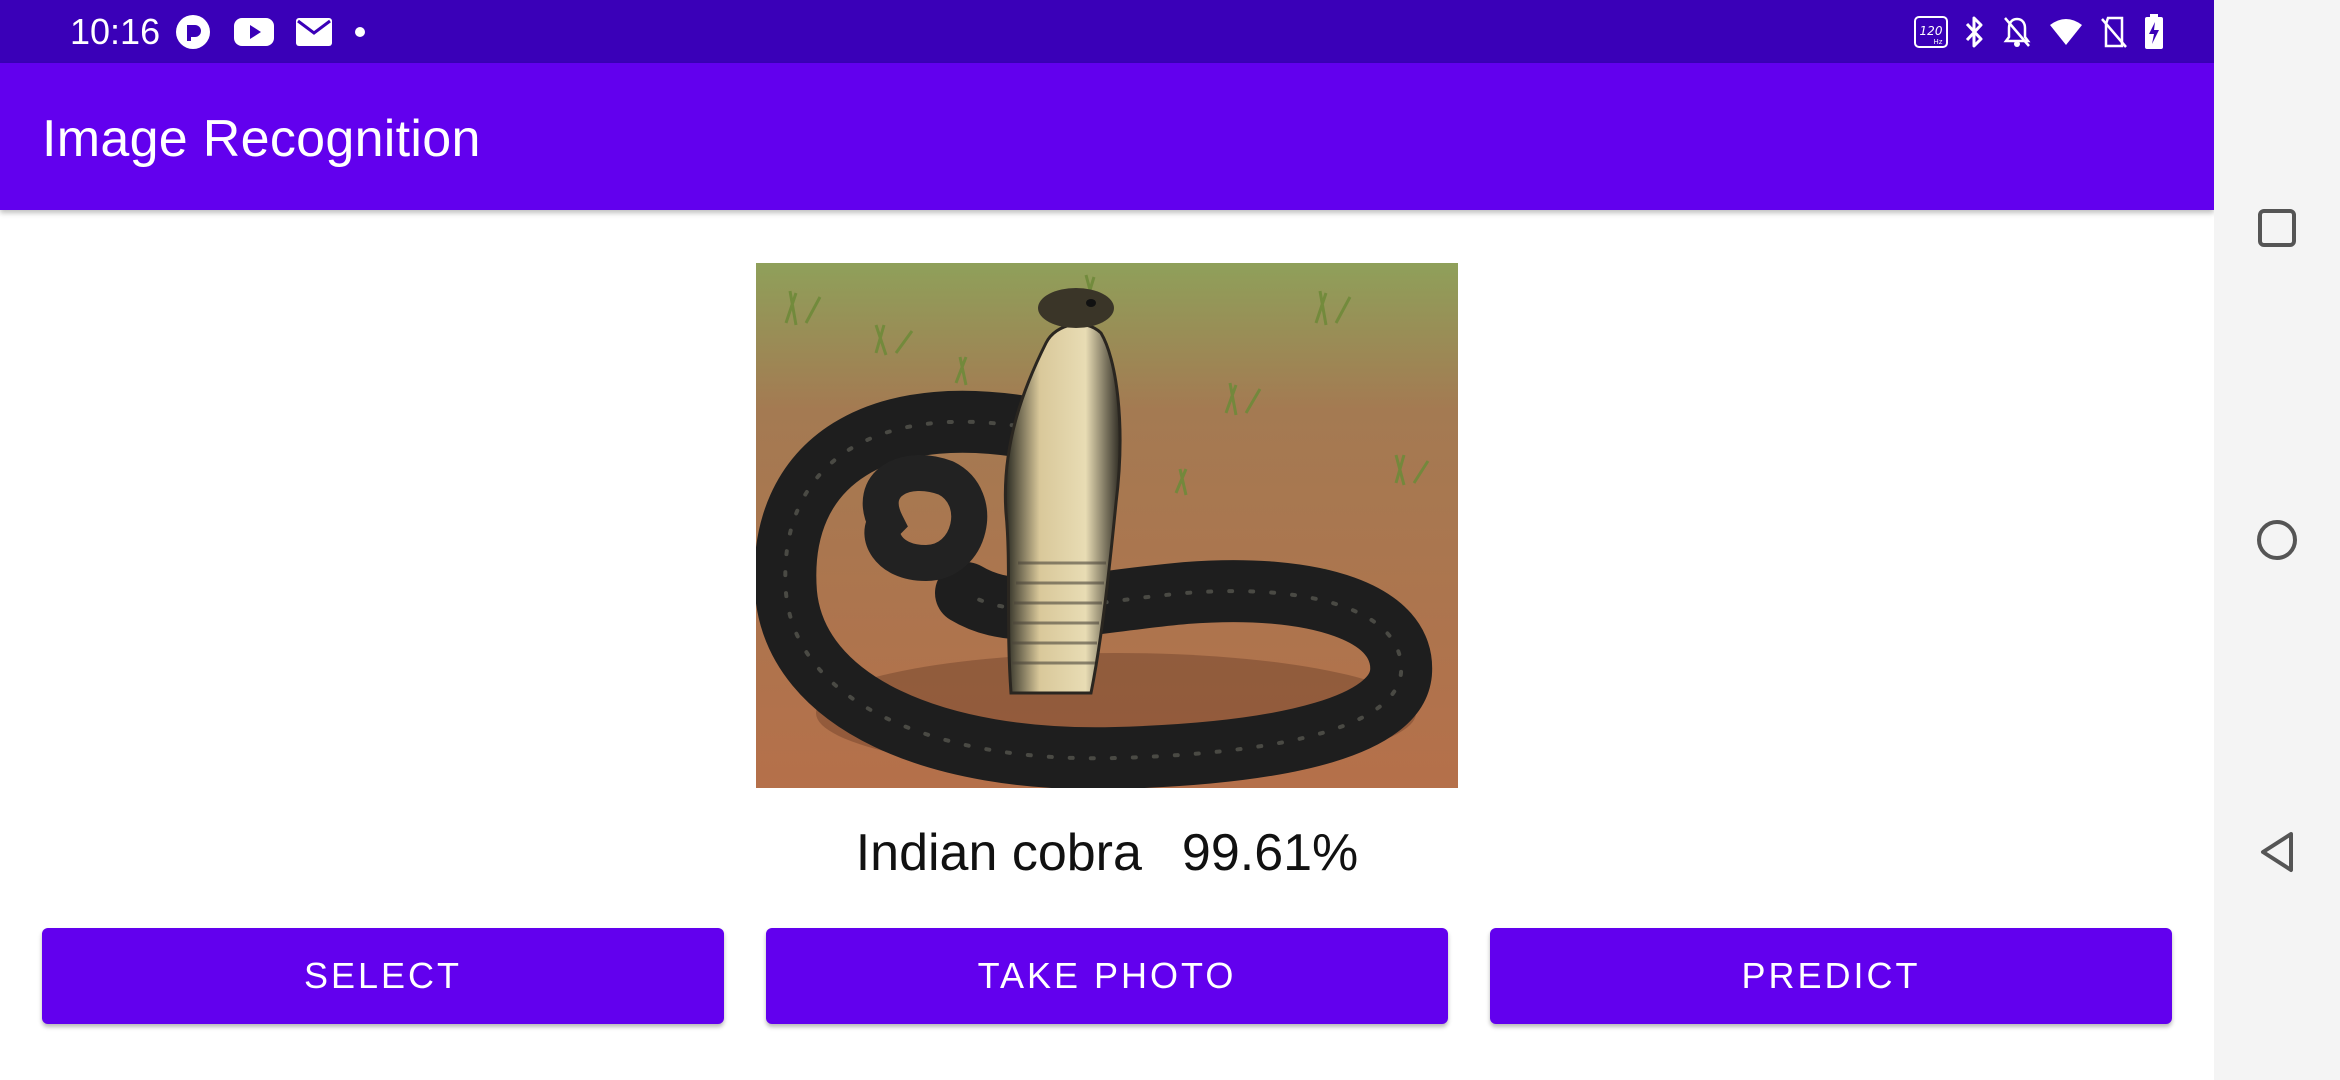 The height and width of the screenshot is (1080, 2340). What do you see at coordinates (281, 32) in the screenshot?
I see `status-left-icons` at bounding box center [281, 32].